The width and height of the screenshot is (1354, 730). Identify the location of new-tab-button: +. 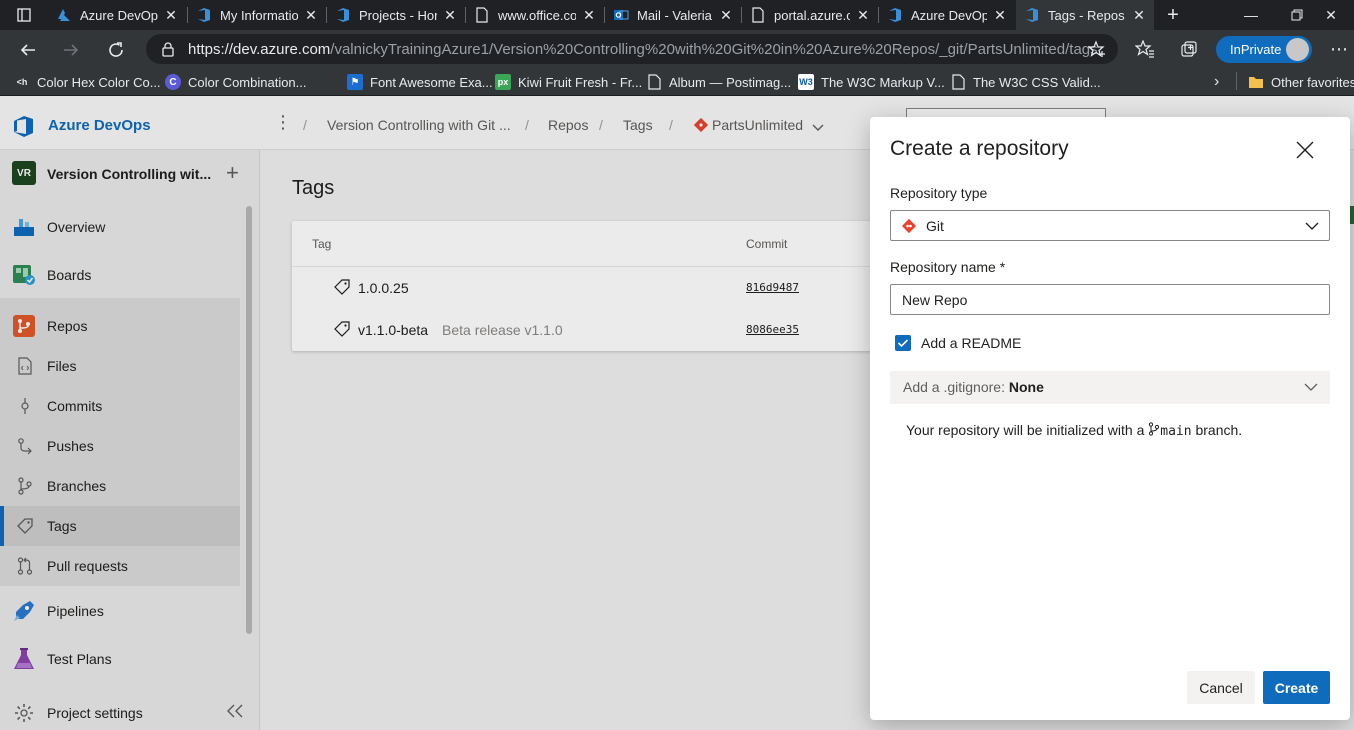
(1173, 15).